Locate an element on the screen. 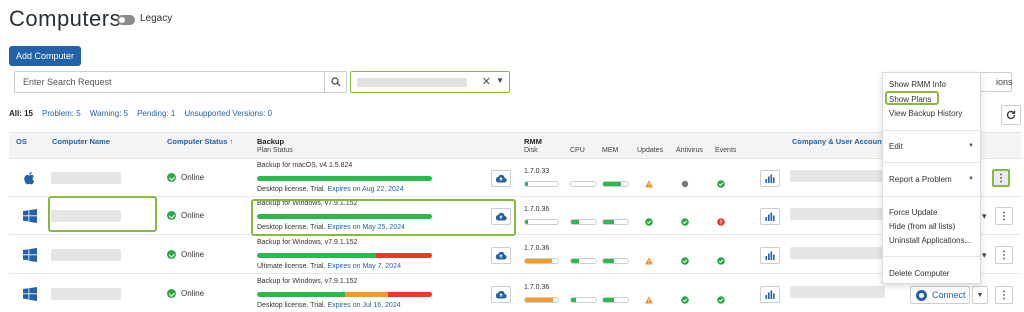 The image size is (1024, 312). col-computer-status: Computer Status ↑ is located at coordinates (200, 141).